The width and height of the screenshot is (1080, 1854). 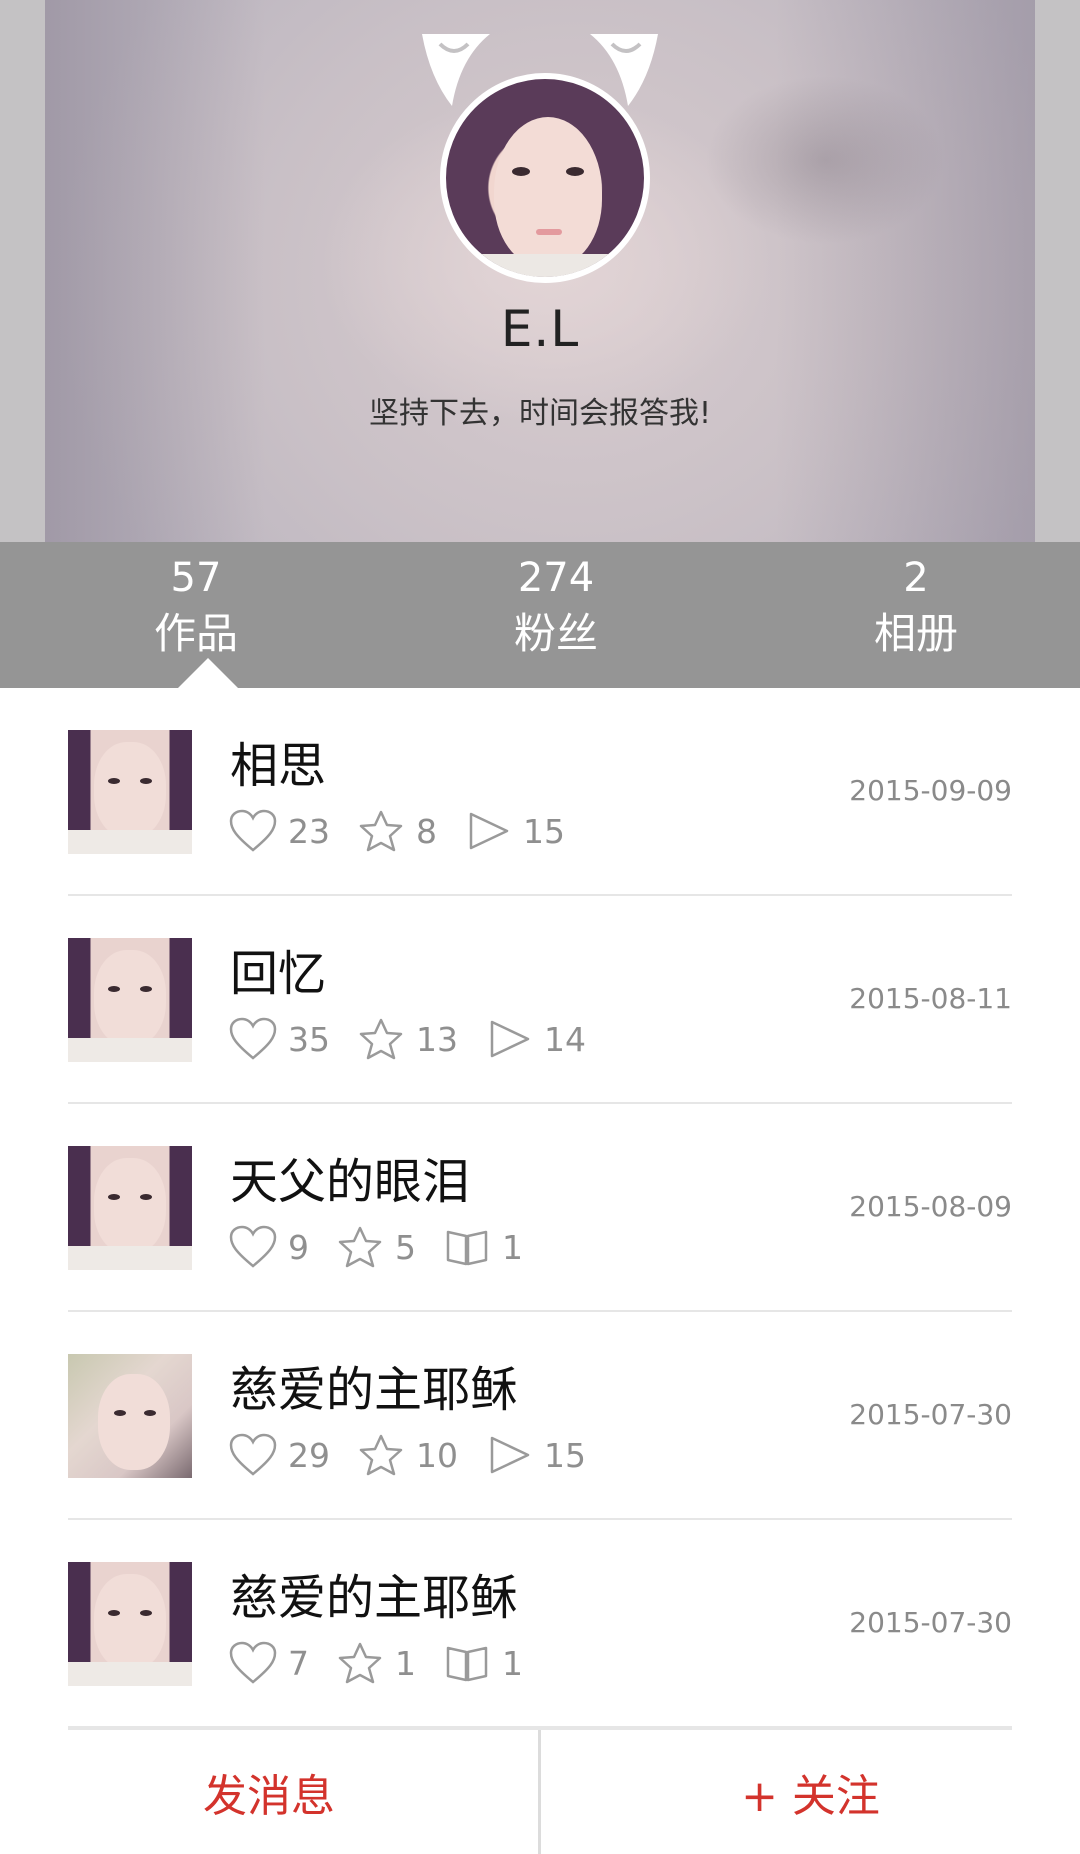 I want to click on work-stats: 35 13 14, so click(x=420, y=1039).